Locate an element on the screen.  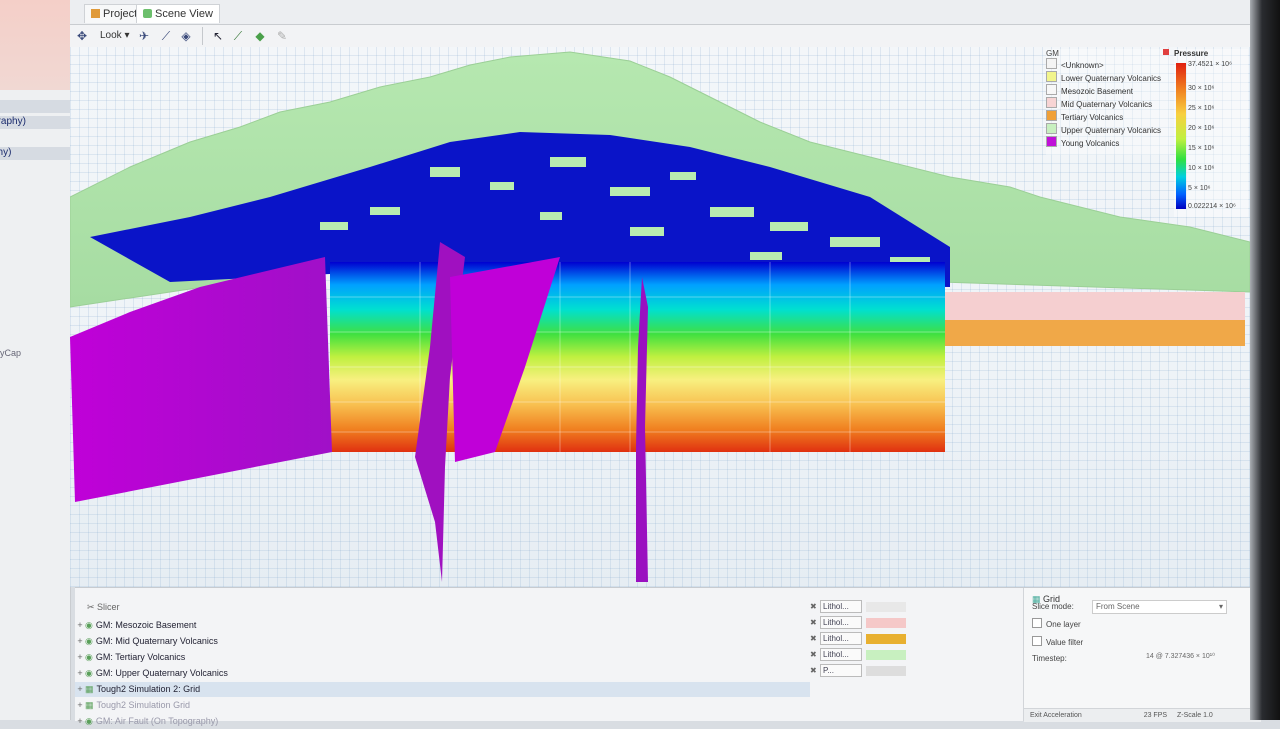
legend-item: Young Volcanics is located at coordinates (1108, 142).